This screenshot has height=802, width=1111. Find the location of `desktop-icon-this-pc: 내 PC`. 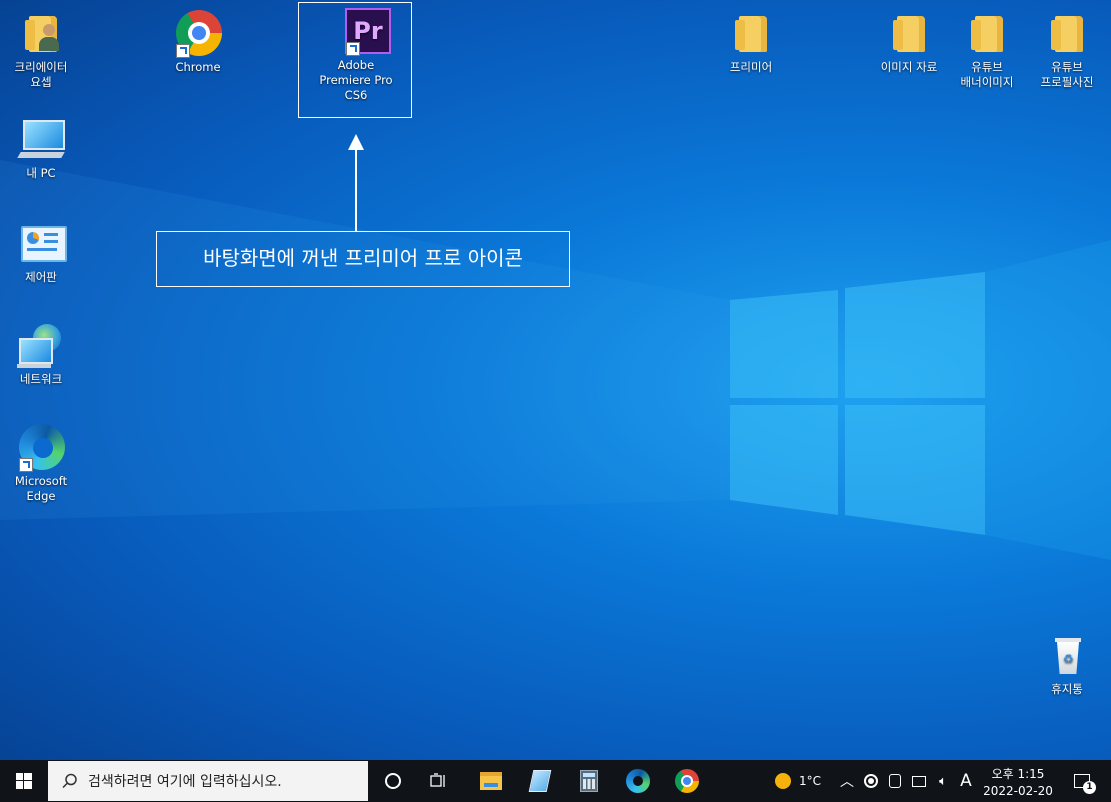

desktop-icon-this-pc: 내 PC is located at coordinates (41, 148).